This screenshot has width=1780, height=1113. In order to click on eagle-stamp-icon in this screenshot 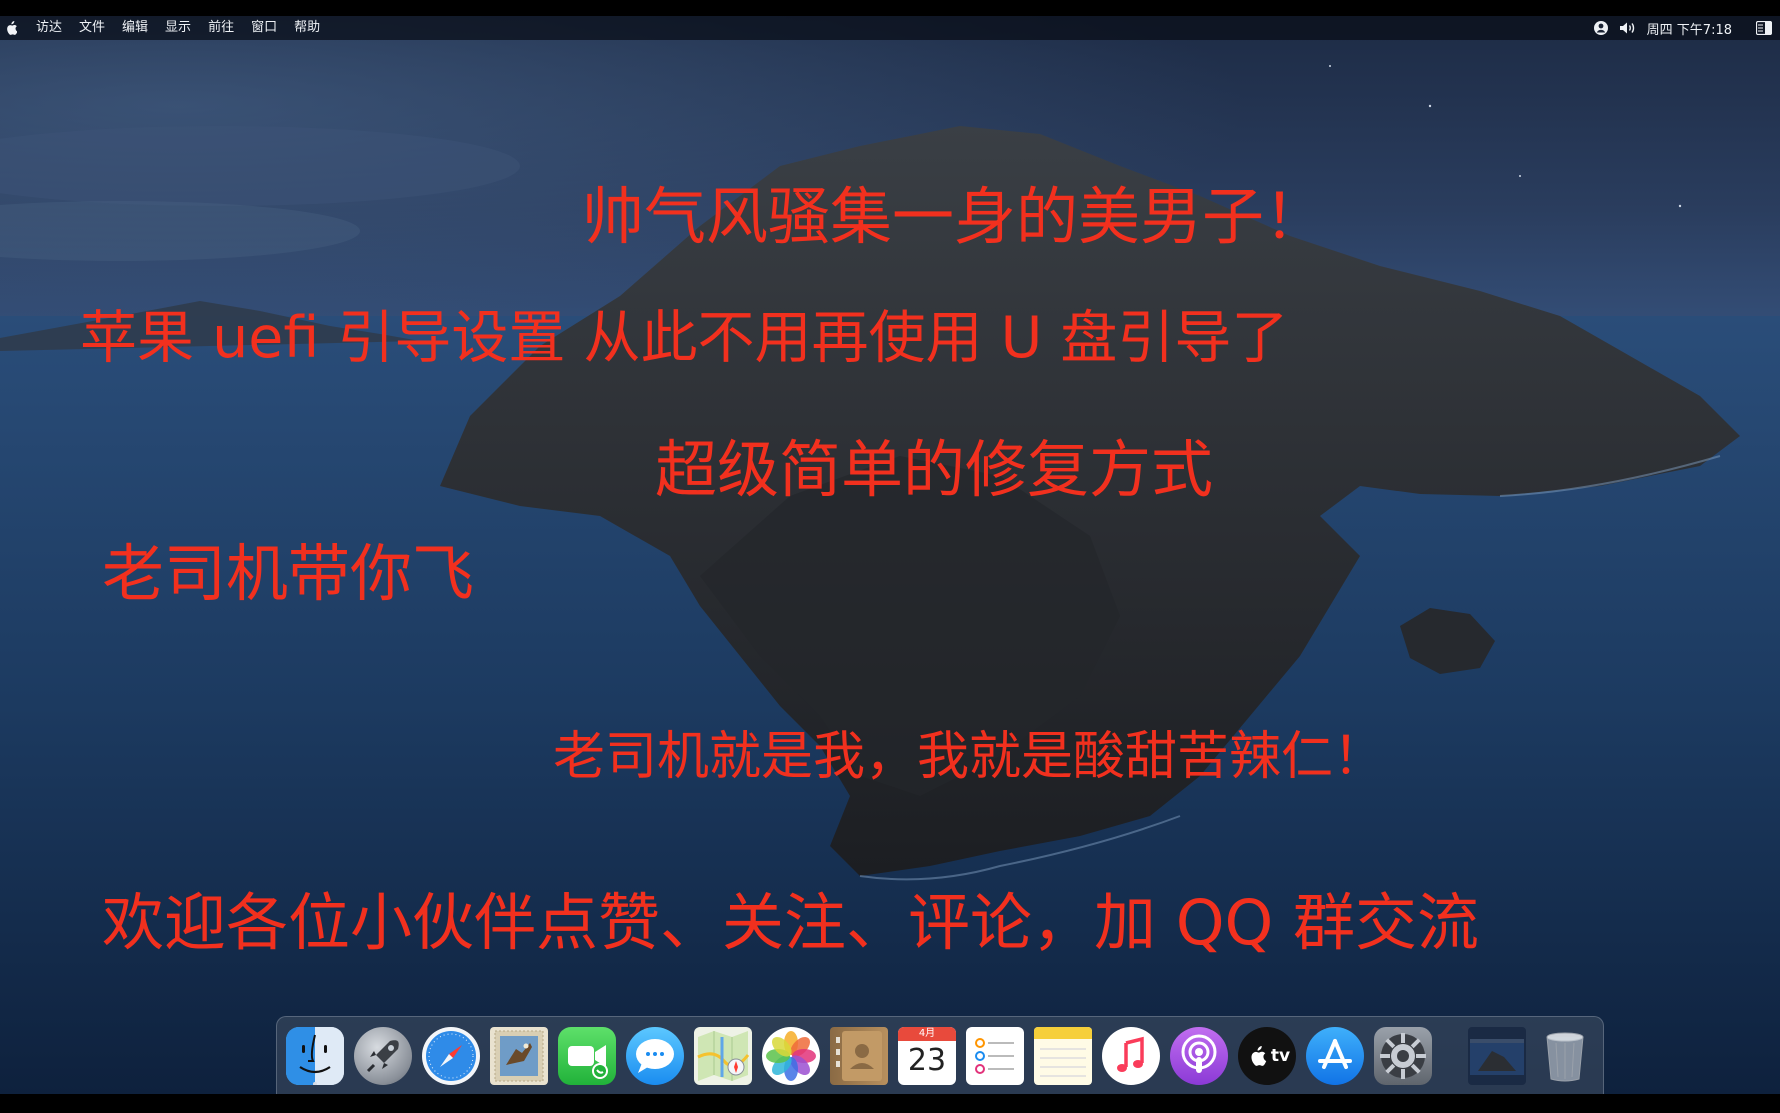, I will do `click(519, 1055)`.